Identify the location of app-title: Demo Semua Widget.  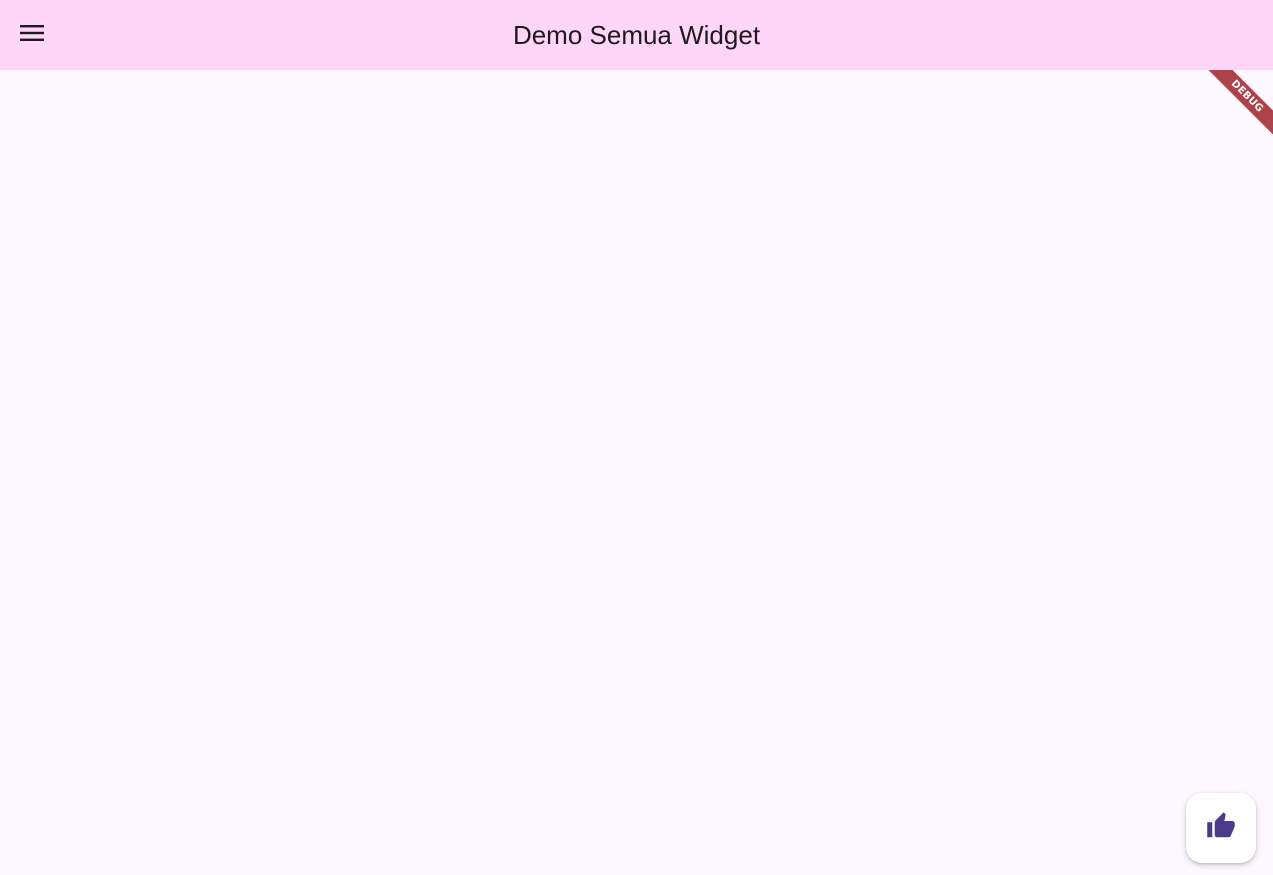
(636, 35).